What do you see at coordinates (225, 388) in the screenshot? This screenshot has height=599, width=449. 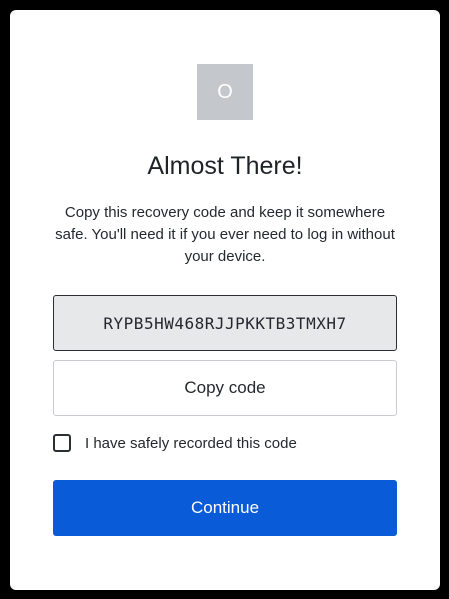 I see `copy-code-button: Copy code` at bounding box center [225, 388].